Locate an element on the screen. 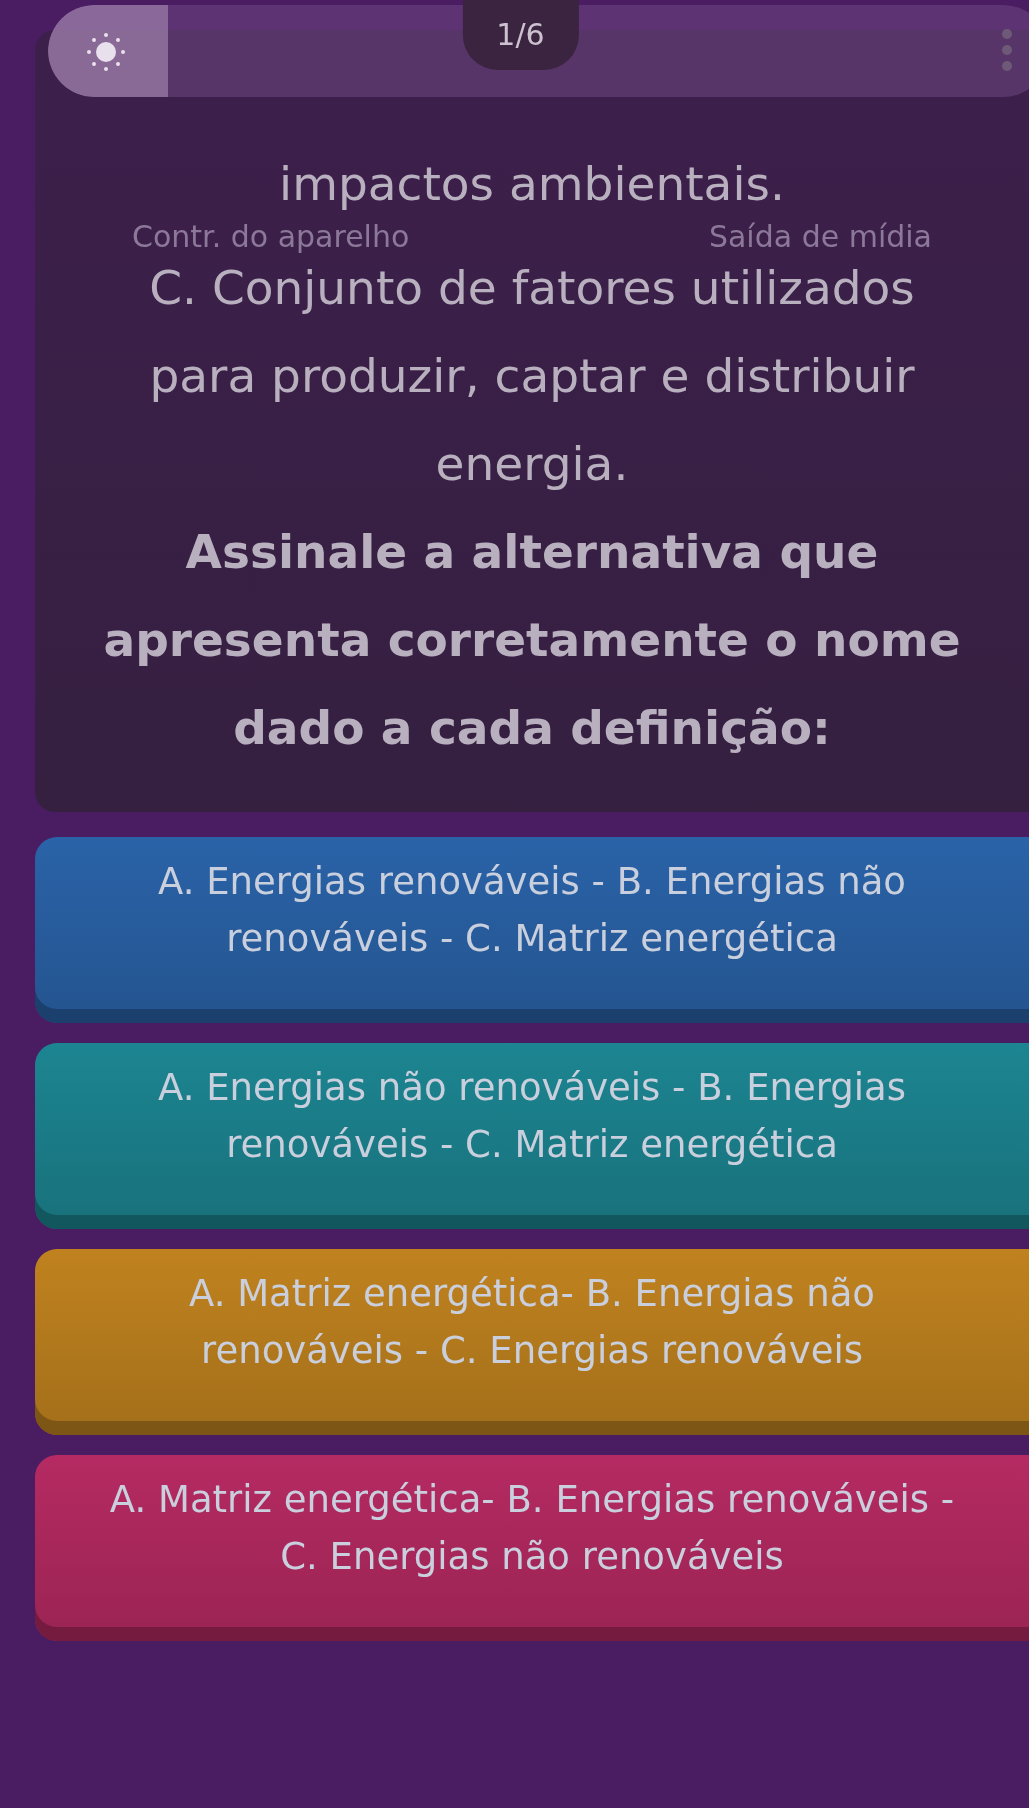  question-counter: 1/6 is located at coordinates (520, 35).